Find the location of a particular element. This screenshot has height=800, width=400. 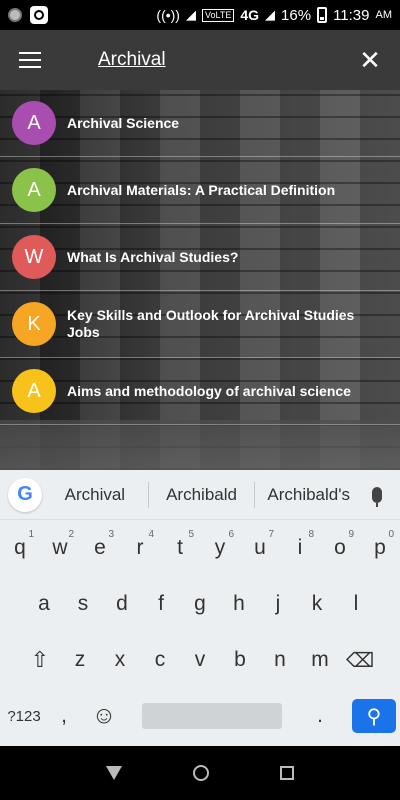

notification-dot-icon is located at coordinates (15, 15).